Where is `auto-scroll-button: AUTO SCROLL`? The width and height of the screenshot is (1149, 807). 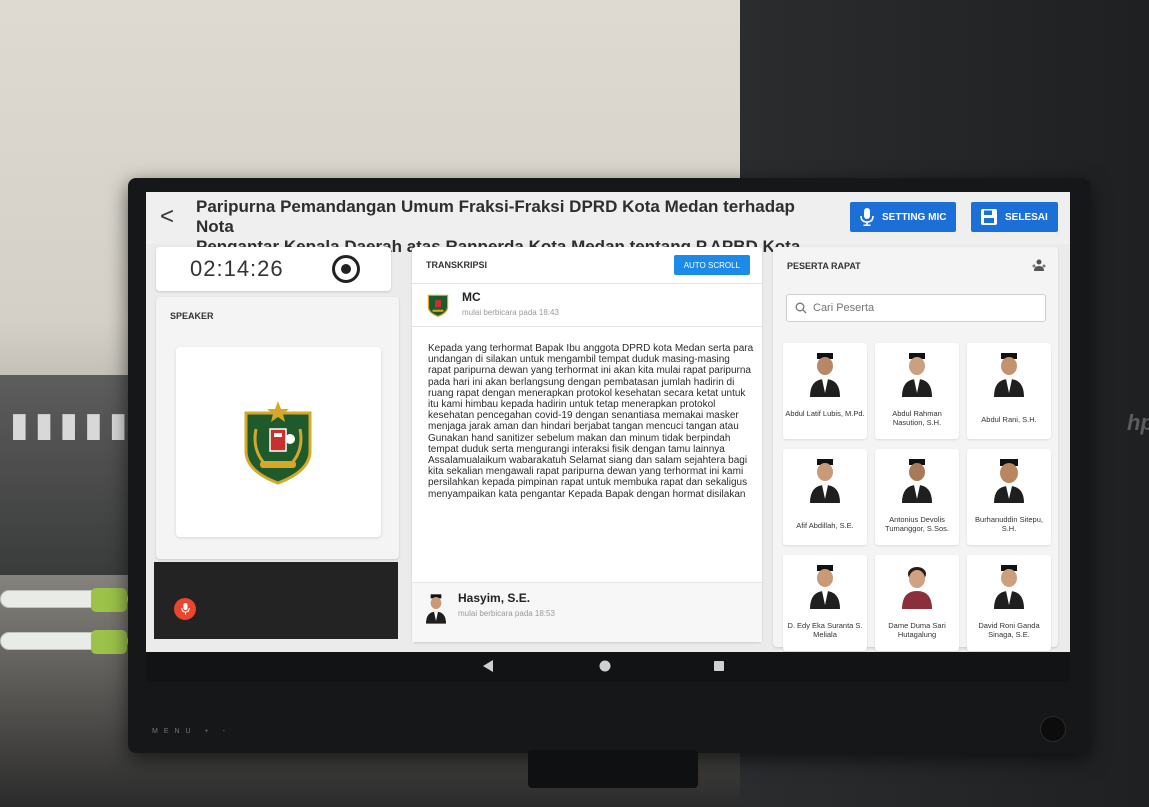 auto-scroll-button: AUTO SCROLL is located at coordinates (711, 265).